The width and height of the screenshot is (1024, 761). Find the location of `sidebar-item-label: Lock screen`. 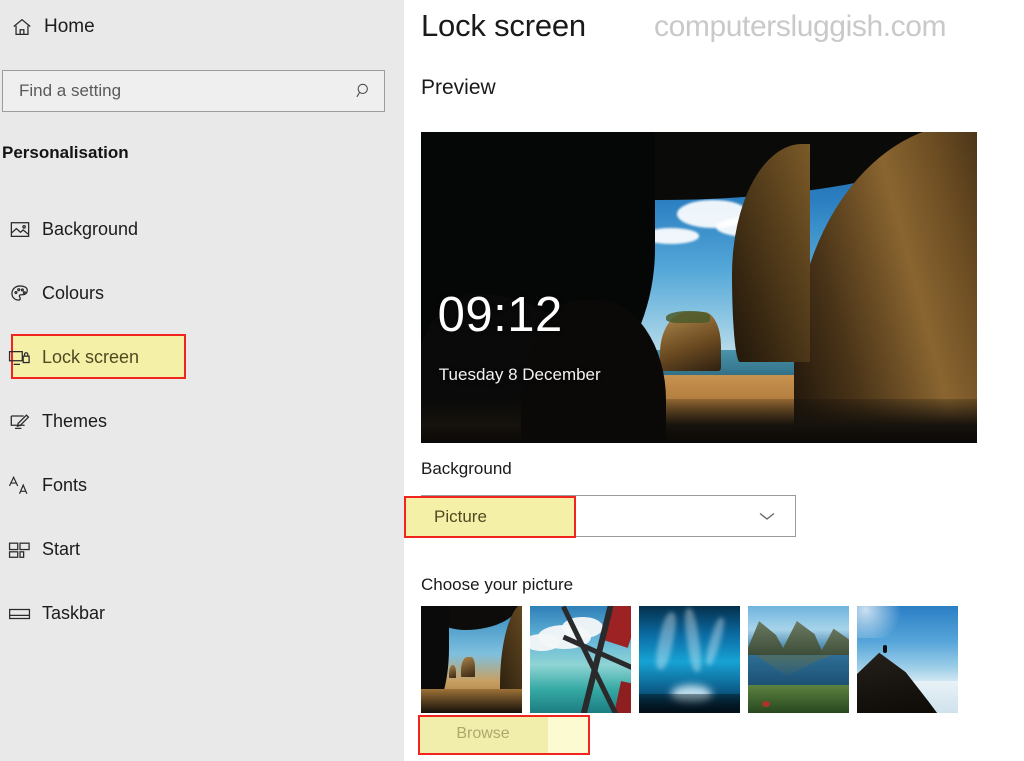

sidebar-item-label: Lock screen is located at coordinates (91, 357).